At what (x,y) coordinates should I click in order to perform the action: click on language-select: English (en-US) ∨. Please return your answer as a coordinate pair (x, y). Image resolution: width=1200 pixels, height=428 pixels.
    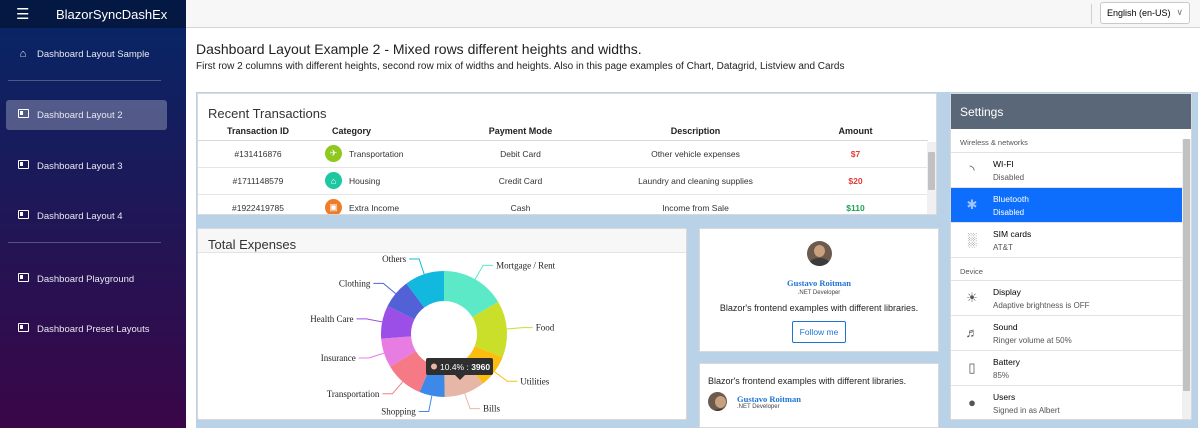
    Looking at the image, I should click on (1145, 13).